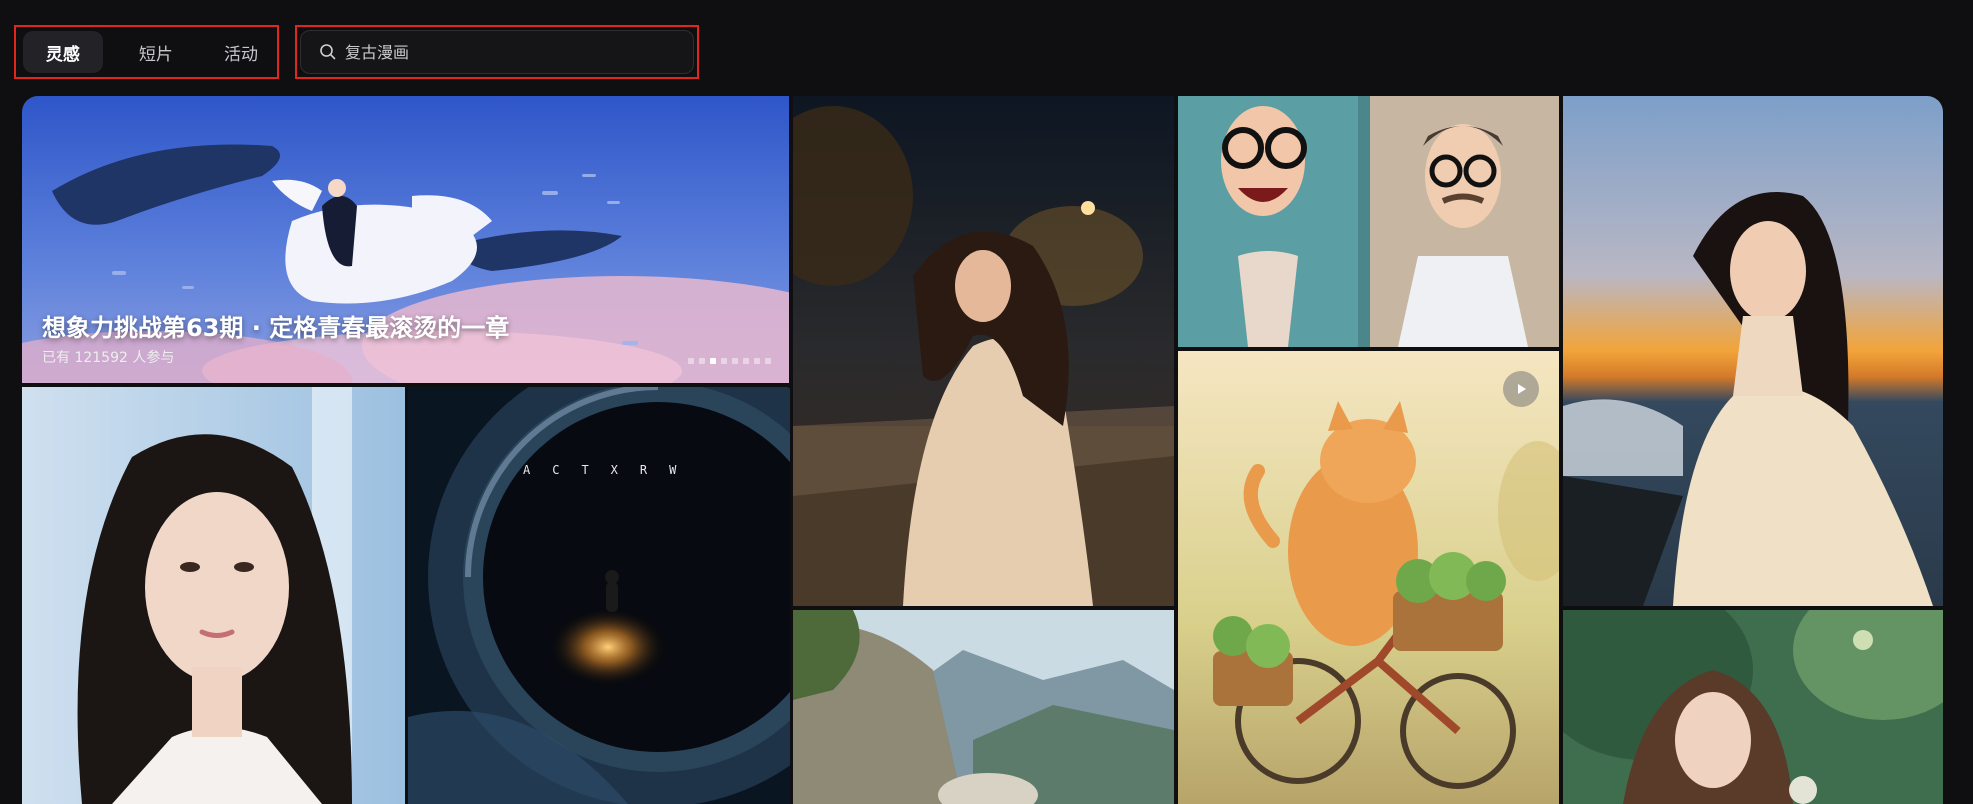 Image resolution: width=1973 pixels, height=804 pixels. I want to click on image-card-caricature, so click(1368, 221).